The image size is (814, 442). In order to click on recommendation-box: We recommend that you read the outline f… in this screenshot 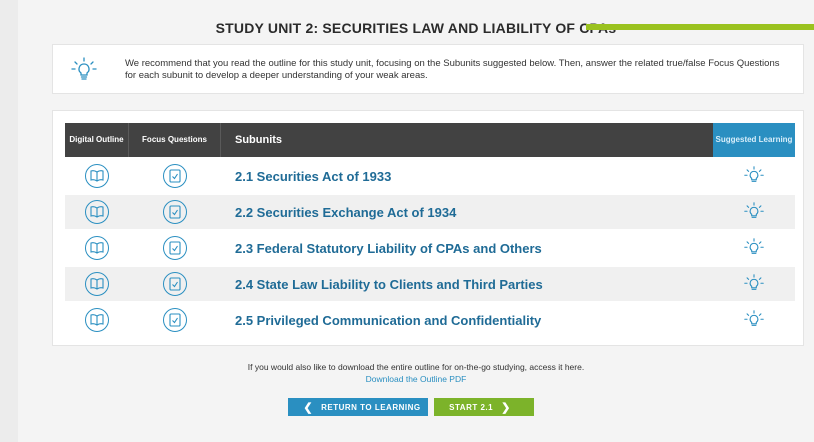, I will do `click(428, 69)`.